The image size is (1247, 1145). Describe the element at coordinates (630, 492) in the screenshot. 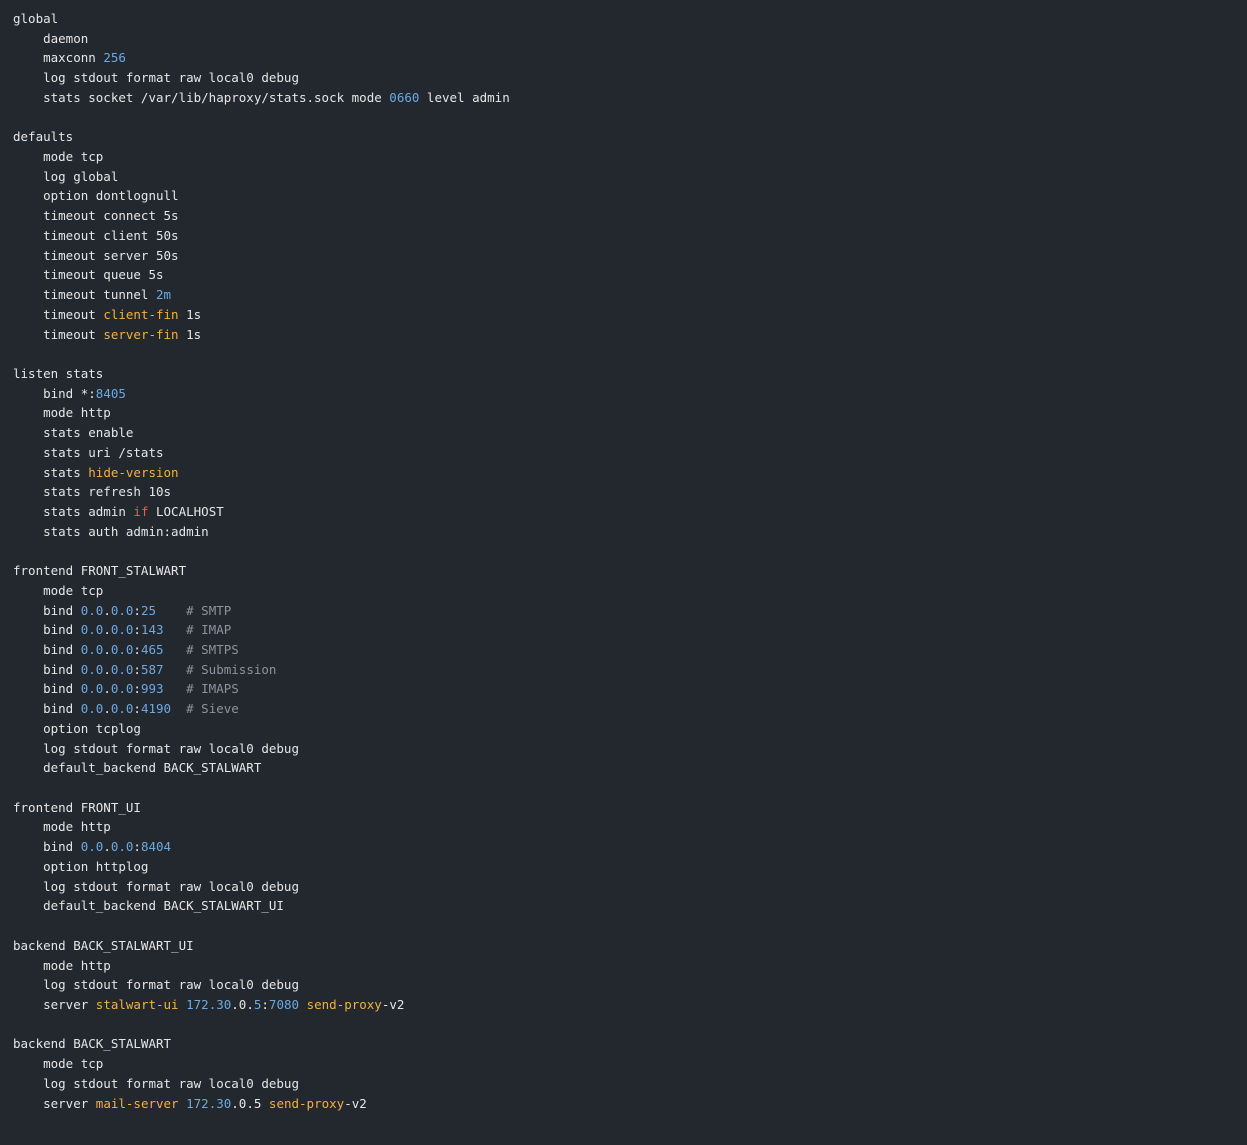

I see `code-line: stats refresh 10s` at that location.